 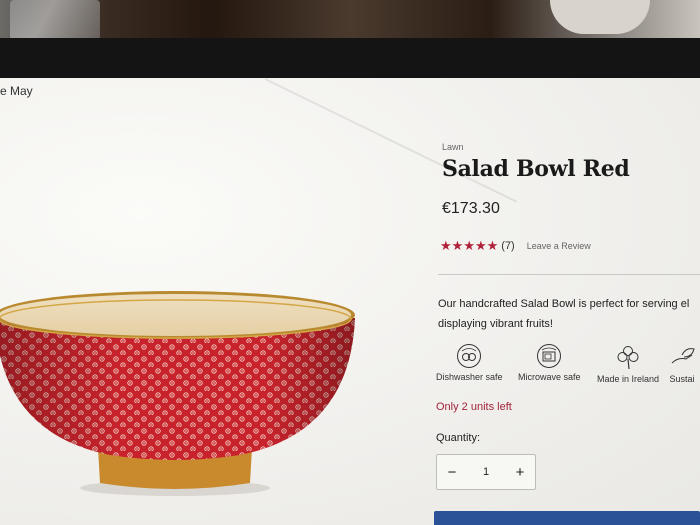 What do you see at coordinates (458, 438) in the screenshot?
I see `quantity-label: Quantity:` at bounding box center [458, 438].